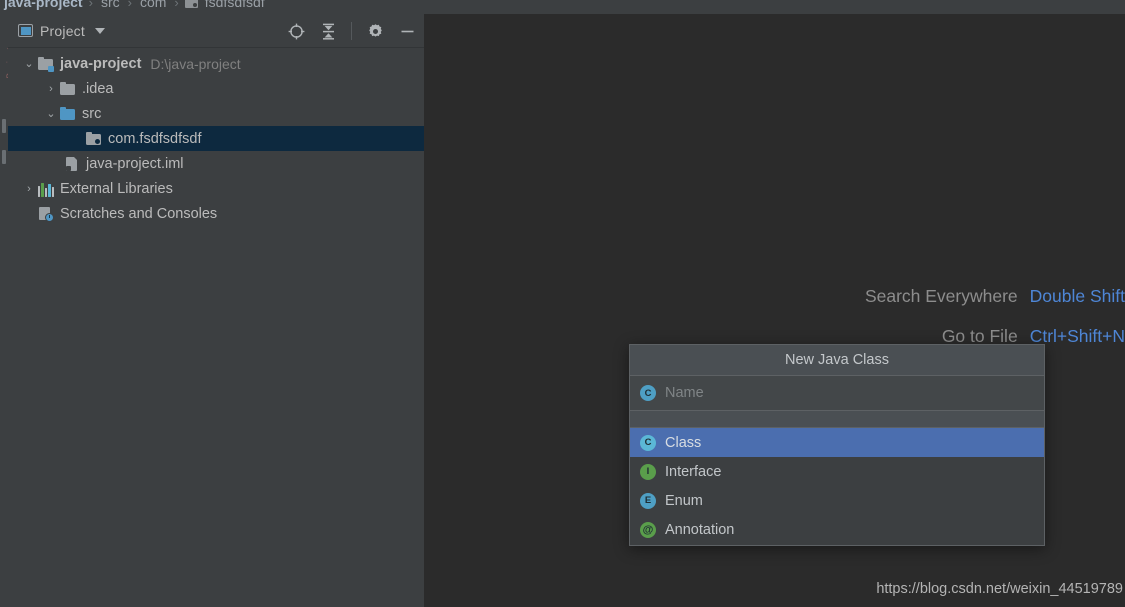  I want to click on class-kind-label: Interface, so click(693, 471).